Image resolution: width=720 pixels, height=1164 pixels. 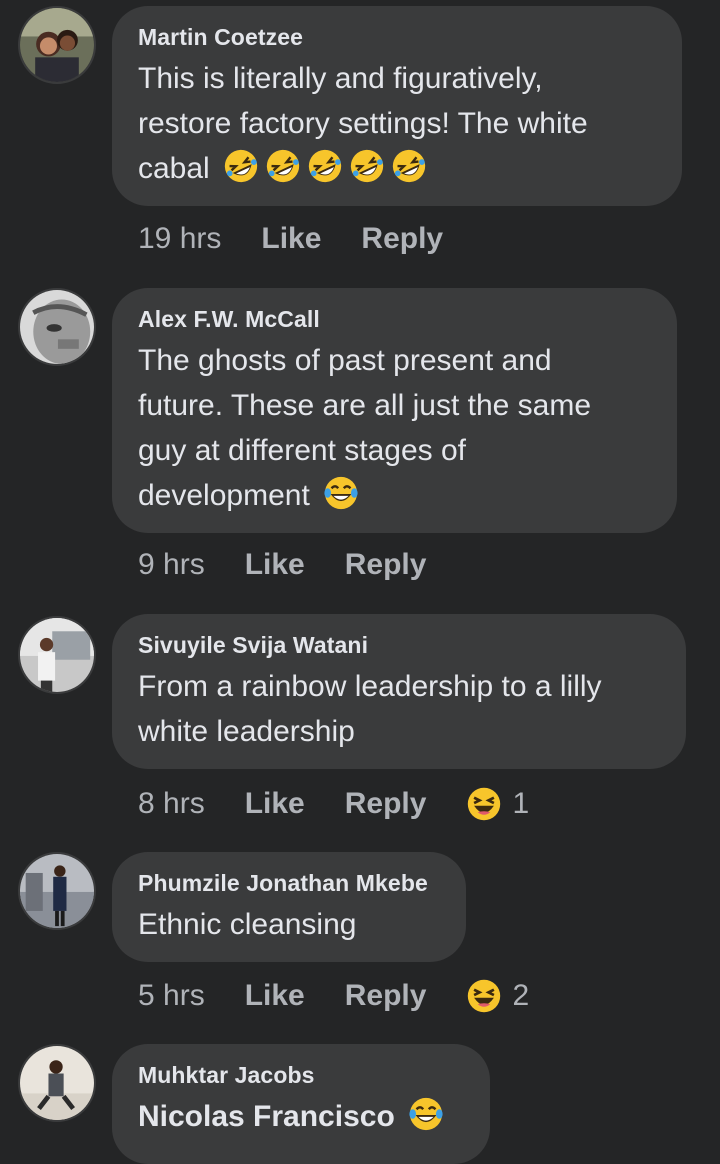 I want to click on comment-timestamp: 5 hrs, so click(x=171, y=996).